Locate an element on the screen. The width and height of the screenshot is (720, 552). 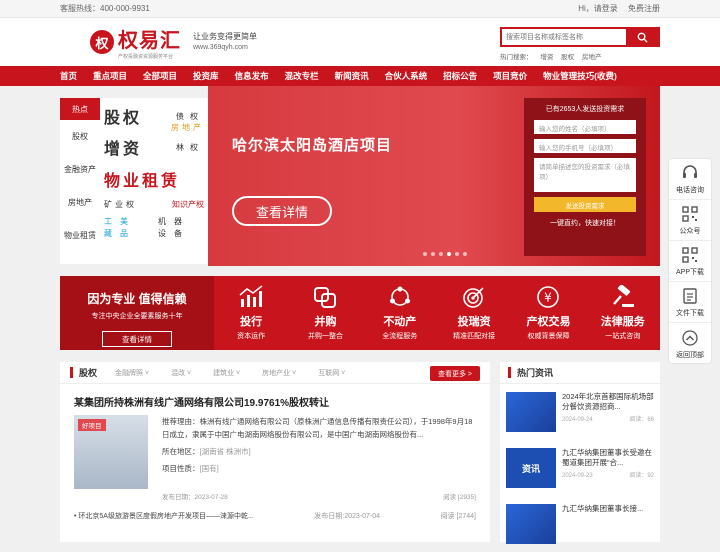
service-real-estate: 不动产 全流程服务 is located at coordinates (400, 313).